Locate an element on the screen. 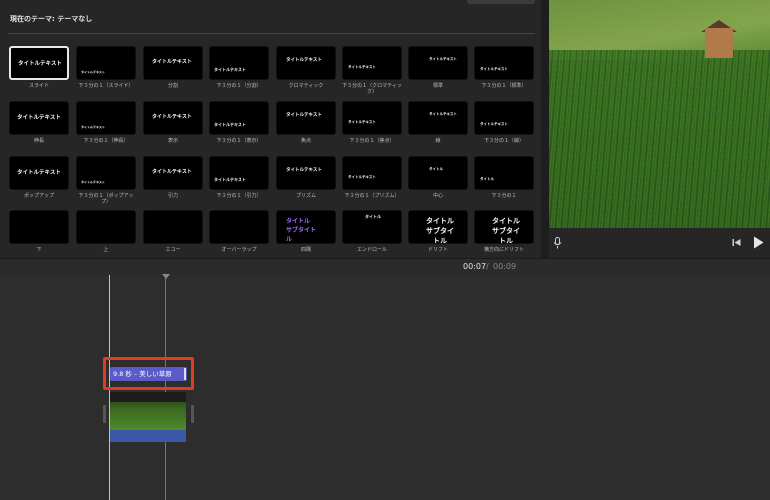 Image resolution: width=770 pixels, height=500 pixels. title-tile: タイトルテキスト 下３分の１（表示） is located at coordinates (239, 122).